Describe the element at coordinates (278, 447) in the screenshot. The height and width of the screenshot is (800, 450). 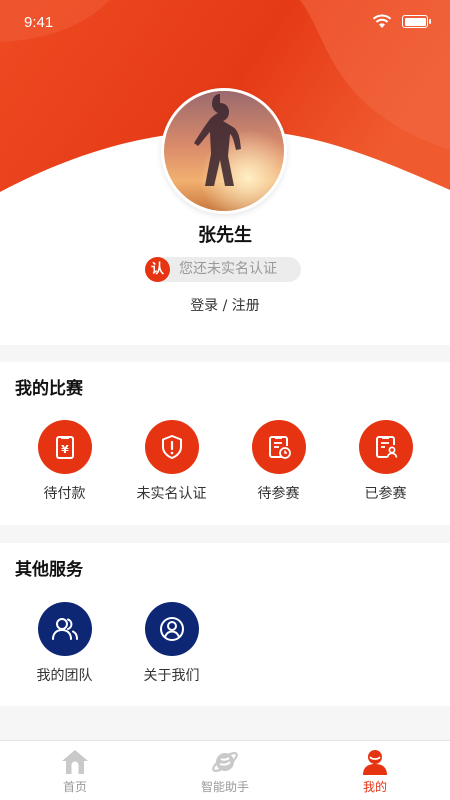
I see `clipboard-clock-icon` at that location.